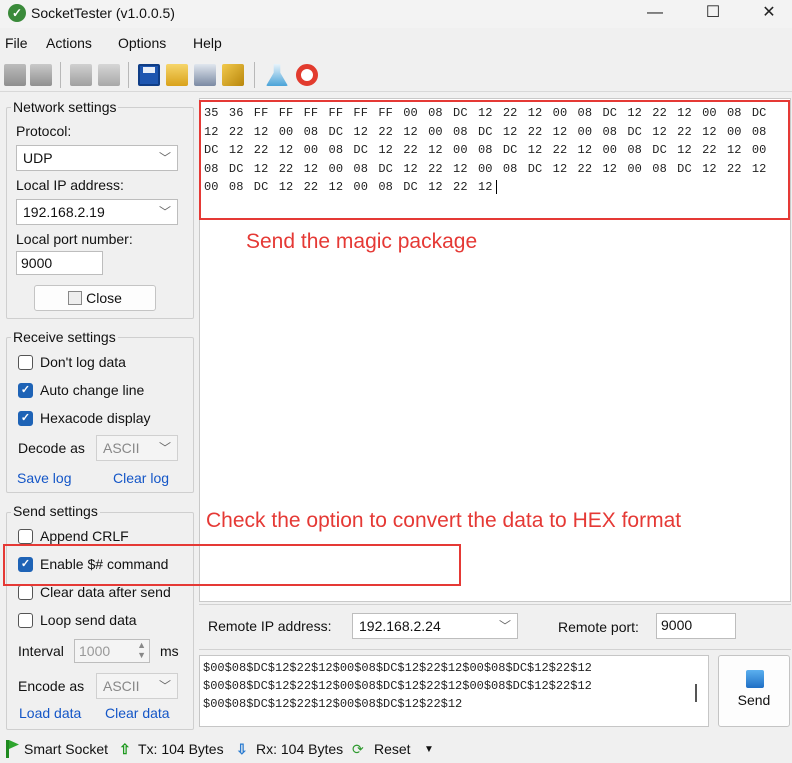  Describe the element at coordinates (51, 448) in the screenshot. I see `decode-as-label: Decode as` at that location.